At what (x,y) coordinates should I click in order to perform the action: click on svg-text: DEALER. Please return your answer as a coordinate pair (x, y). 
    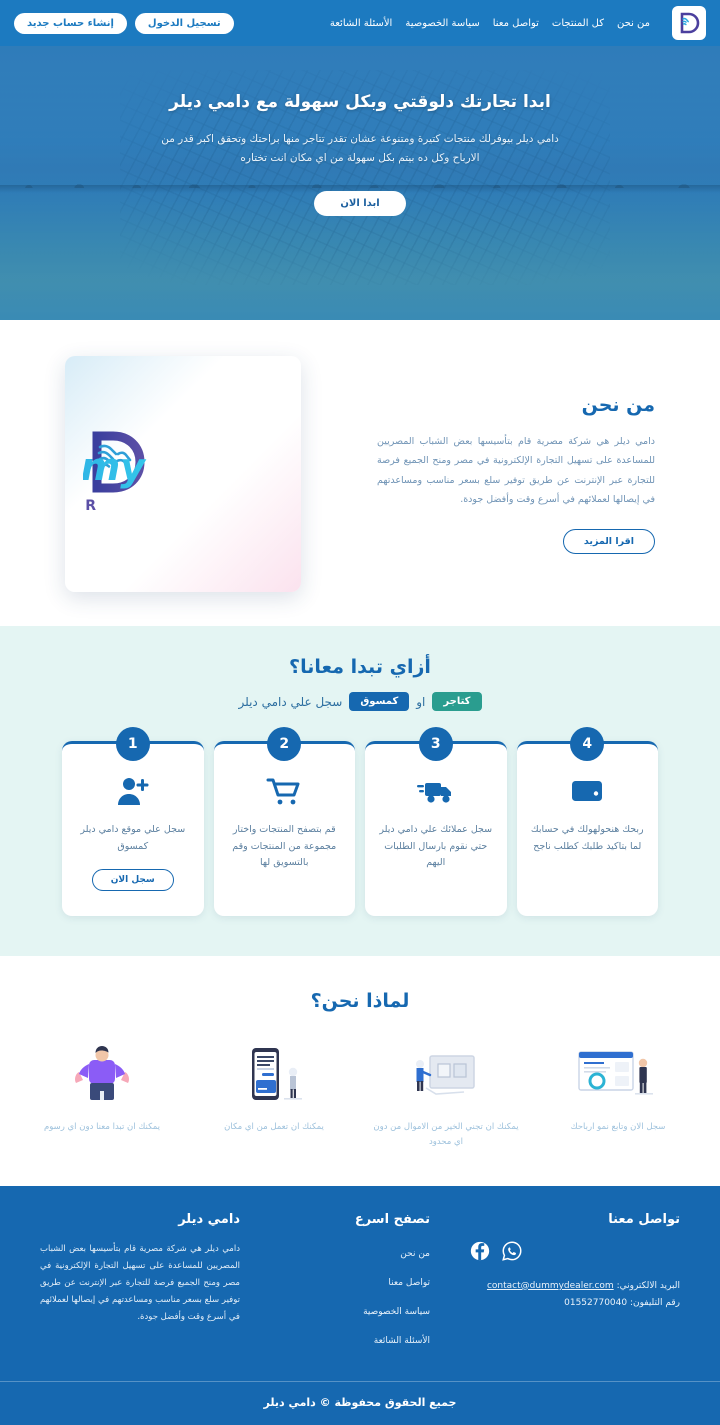
    Looking at the image, I should click on (95, 506).